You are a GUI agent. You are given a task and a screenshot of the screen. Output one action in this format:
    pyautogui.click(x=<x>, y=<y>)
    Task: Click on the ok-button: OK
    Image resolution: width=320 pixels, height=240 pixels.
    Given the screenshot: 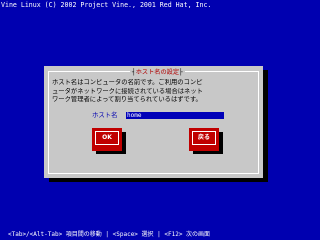 What is the action you would take?
    pyautogui.click(x=107, y=139)
    